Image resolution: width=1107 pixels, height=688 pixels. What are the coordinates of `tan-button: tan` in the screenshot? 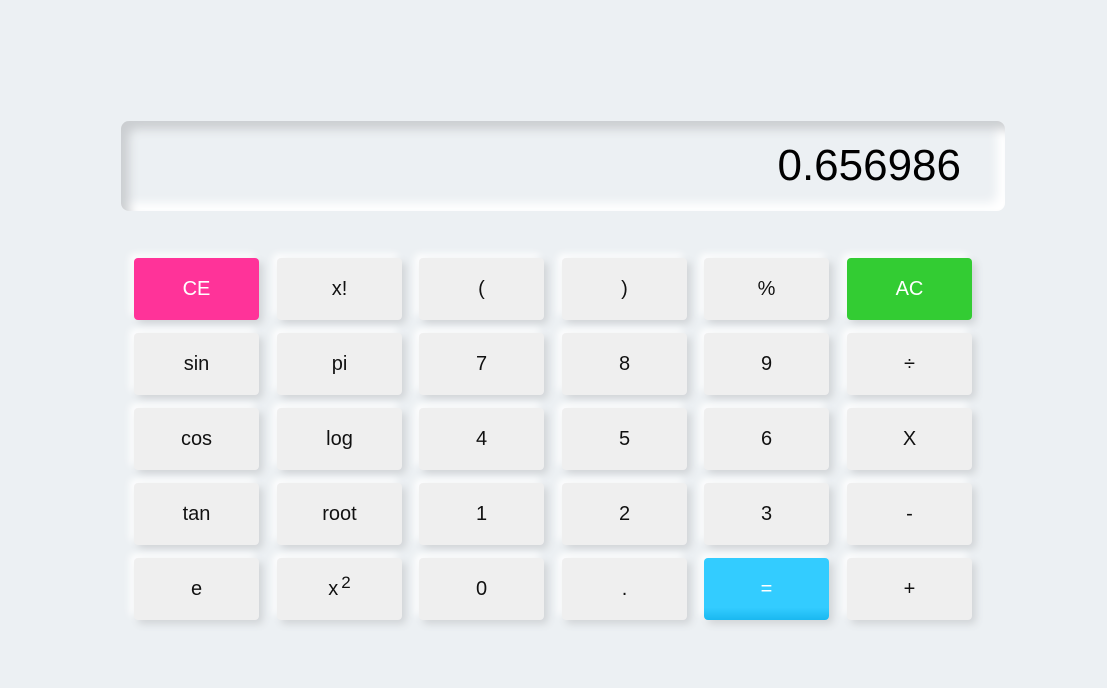 It's located at (196, 514).